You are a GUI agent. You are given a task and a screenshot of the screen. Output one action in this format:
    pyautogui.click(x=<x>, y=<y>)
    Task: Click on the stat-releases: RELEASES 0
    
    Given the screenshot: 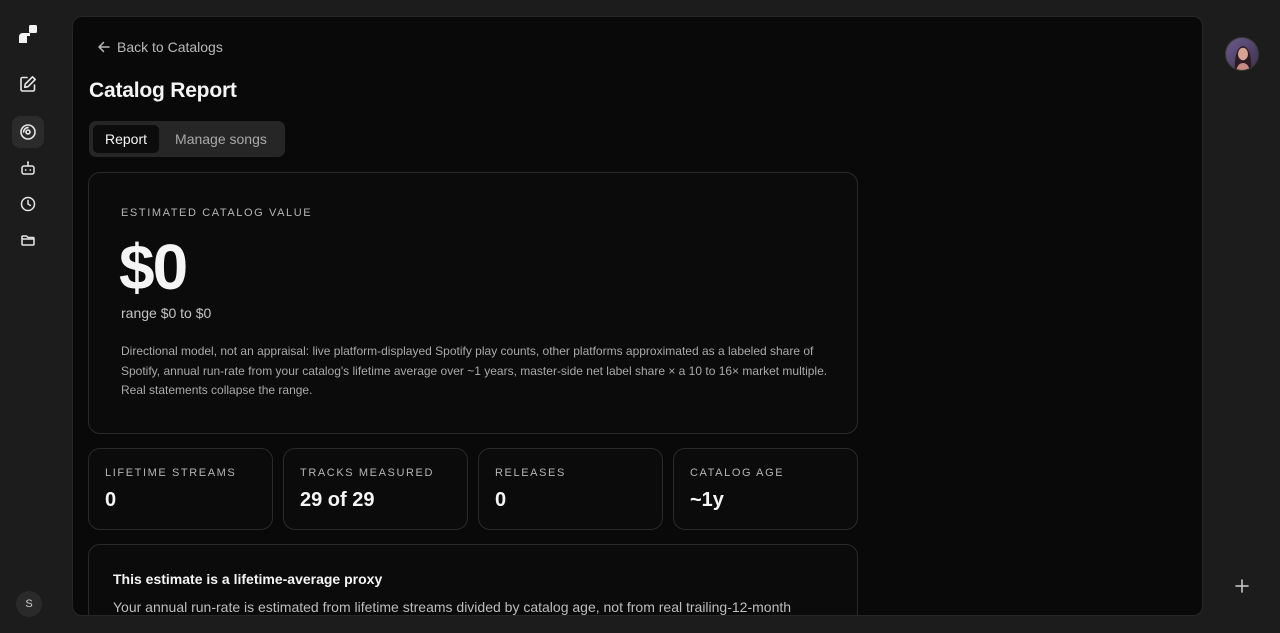 What is the action you would take?
    pyautogui.click(x=570, y=489)
    